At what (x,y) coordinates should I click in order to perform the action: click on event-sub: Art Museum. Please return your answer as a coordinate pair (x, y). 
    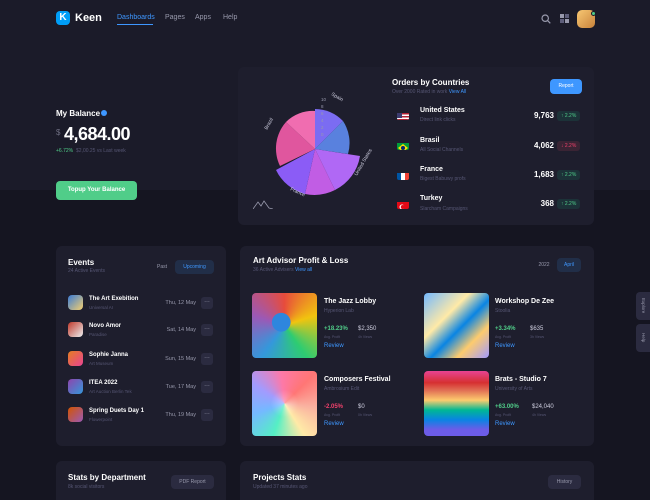
    Looking at the image, I should click on (101, 363).